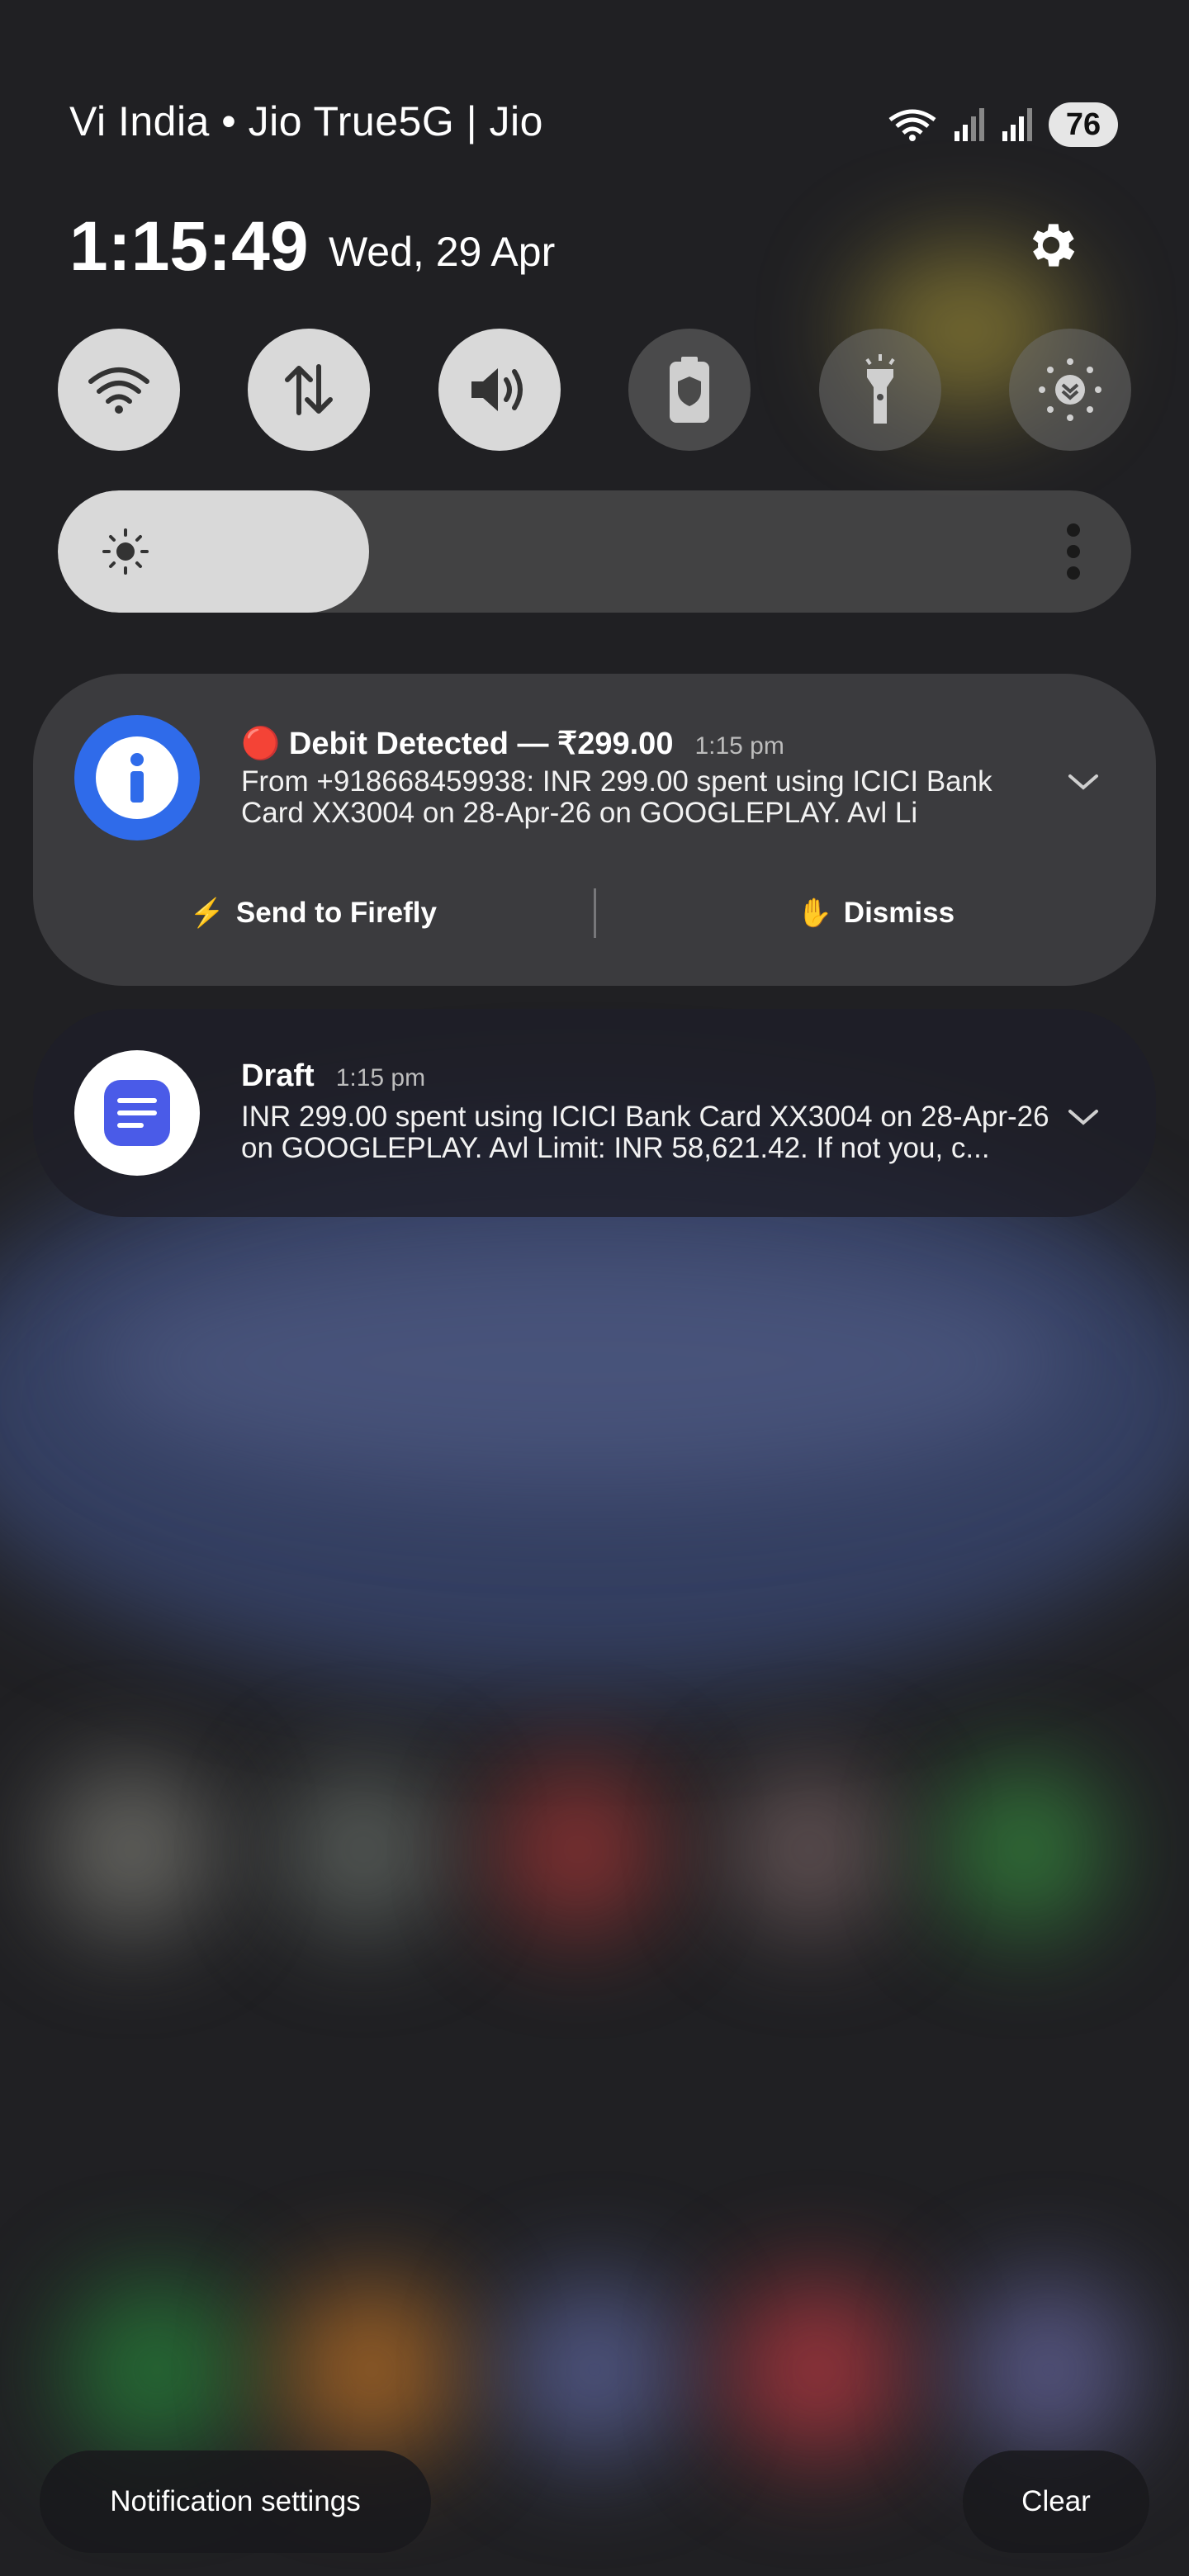  I want to click on info-icon, so click(137, 777).